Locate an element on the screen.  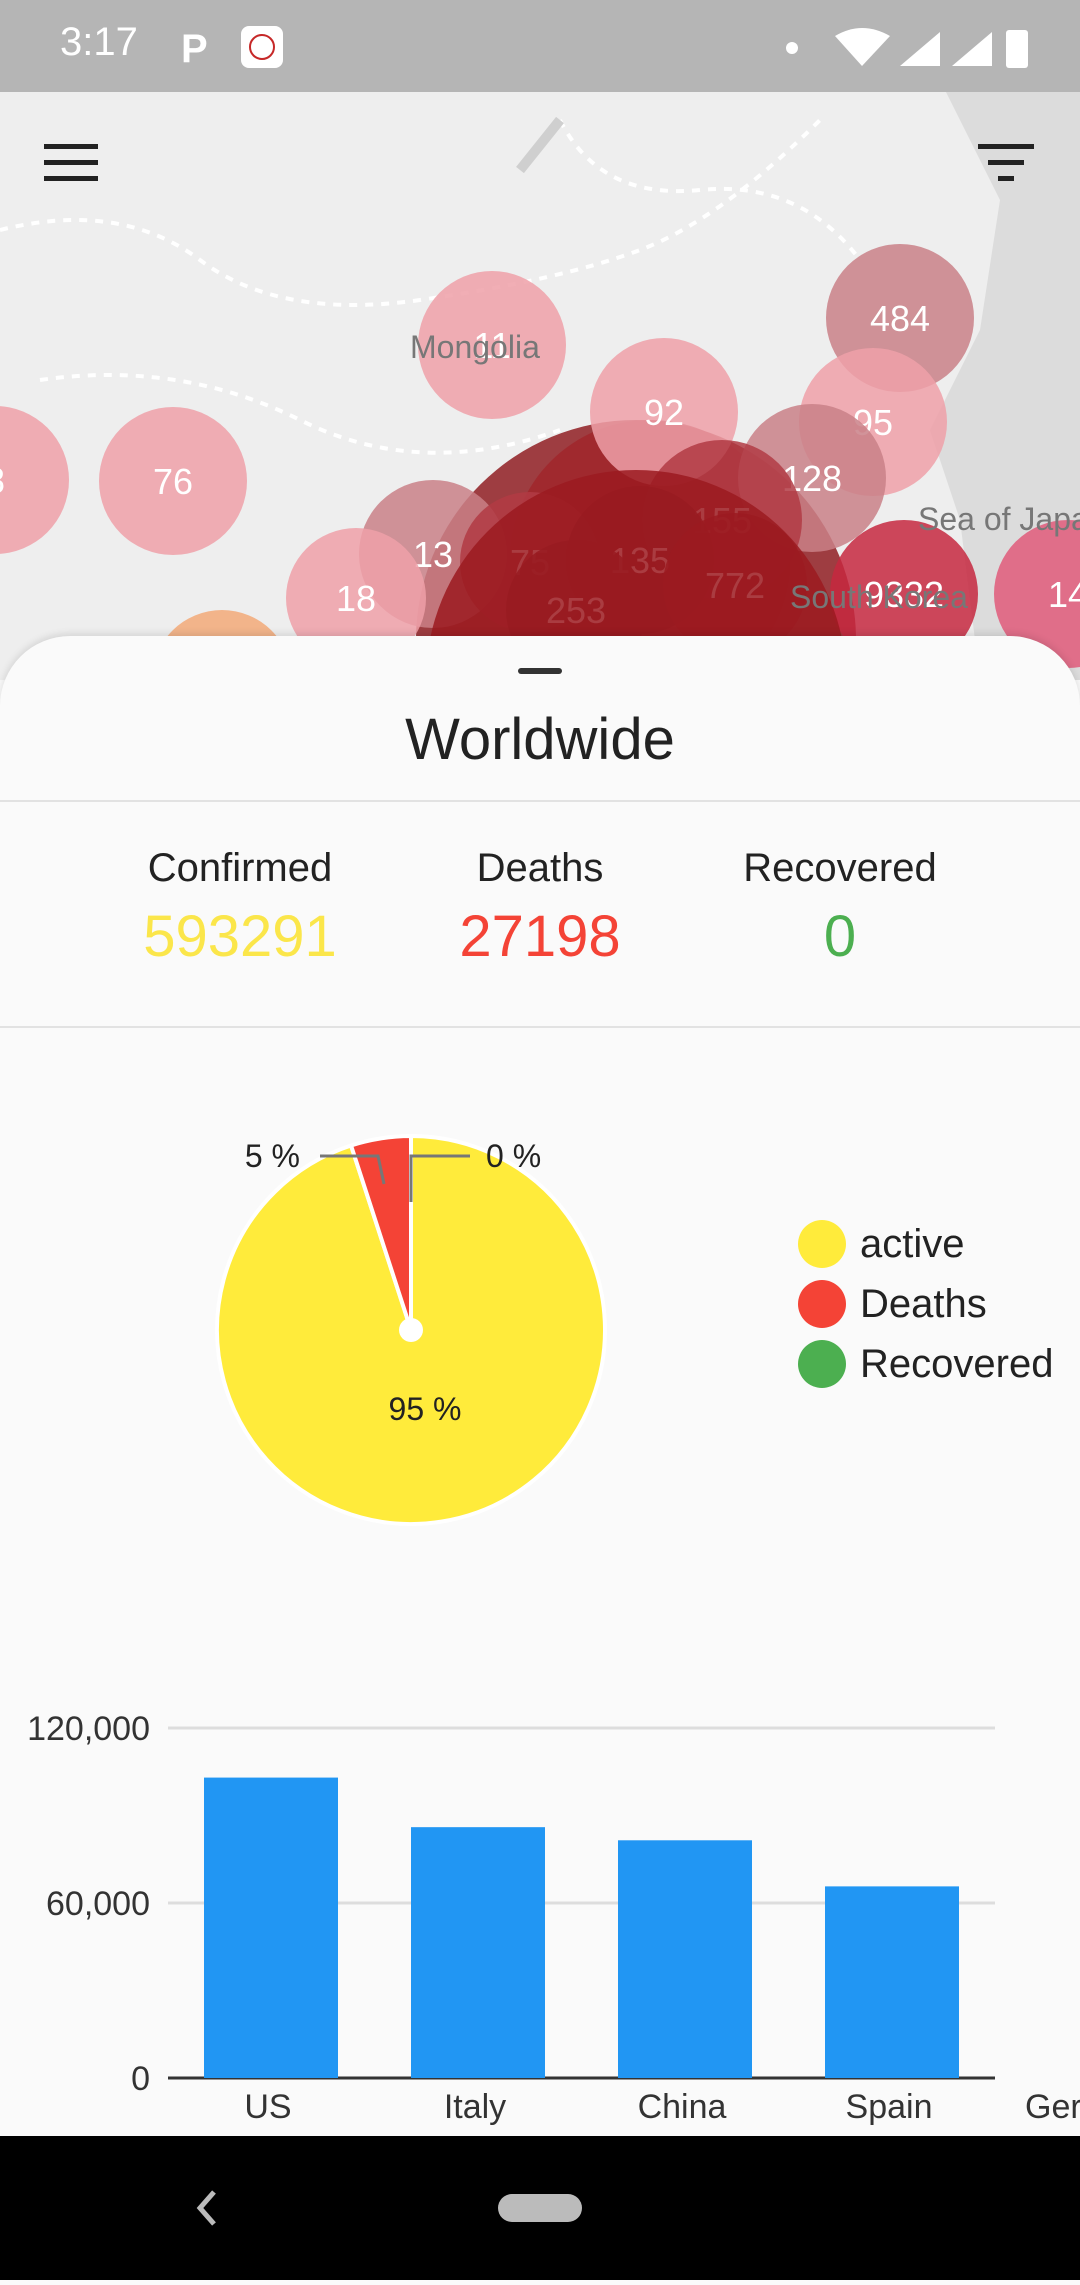
map-label-mongolia: Mongolia is located at coordinates (475, 347).